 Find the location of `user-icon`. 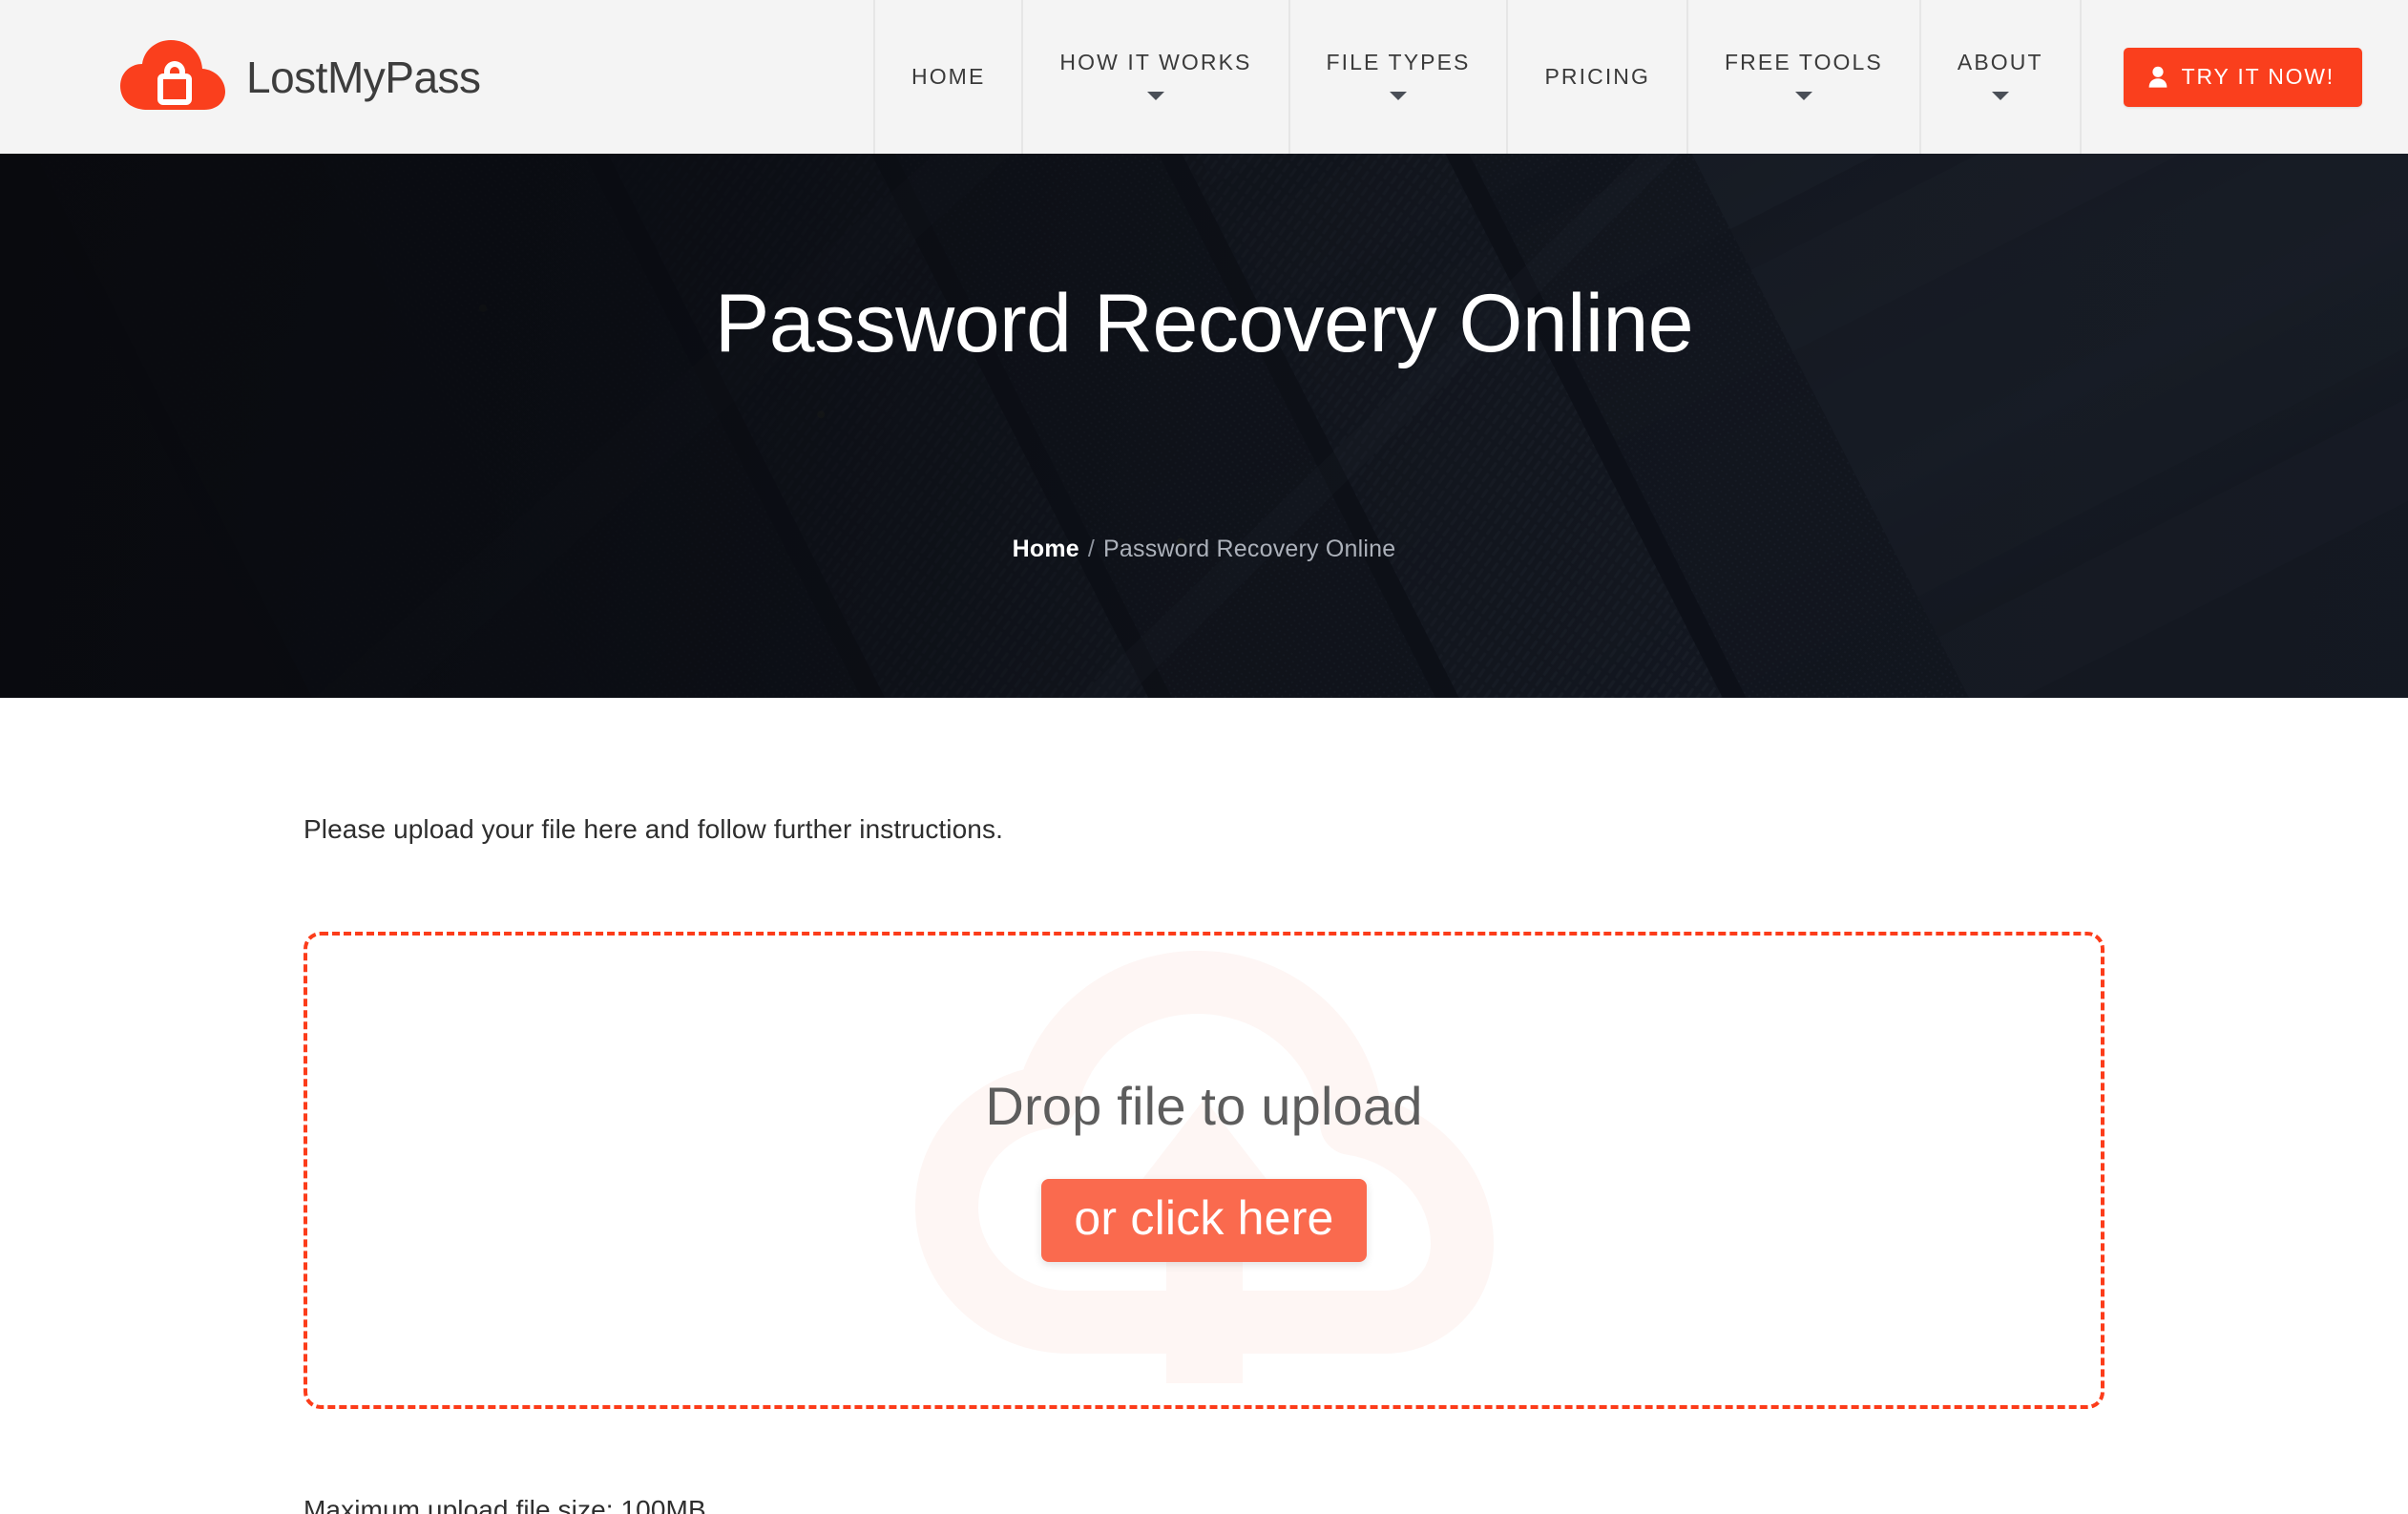

user-icon is located at coordinates (2157, 77).